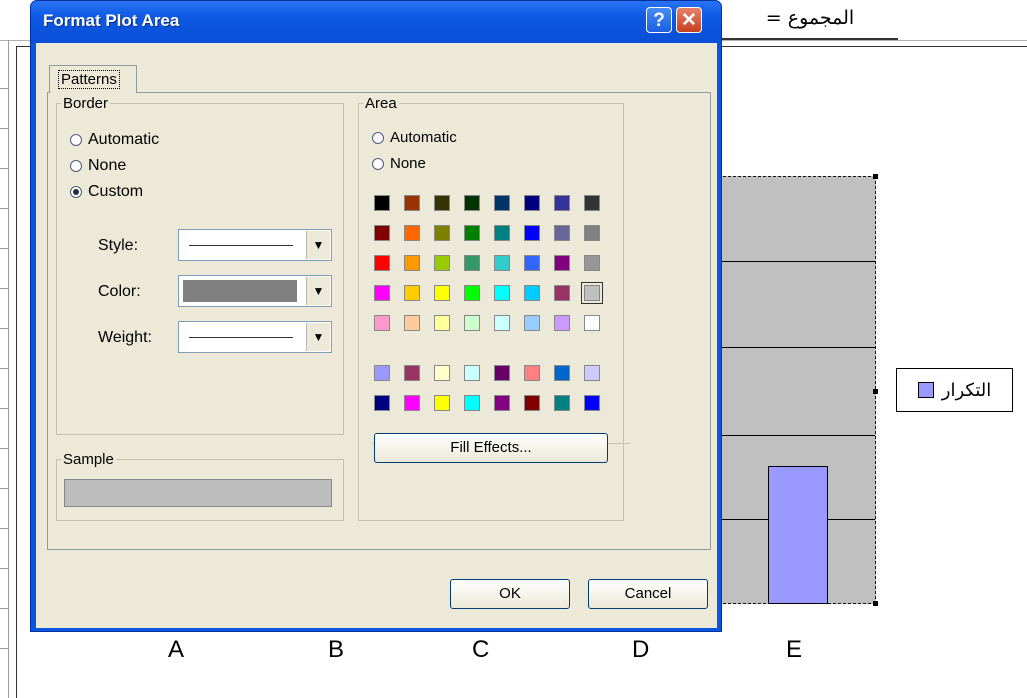 The width and height of the screenshot is (1027, 698). I want to click on cancel-button: Cancel, so click(648, 594).